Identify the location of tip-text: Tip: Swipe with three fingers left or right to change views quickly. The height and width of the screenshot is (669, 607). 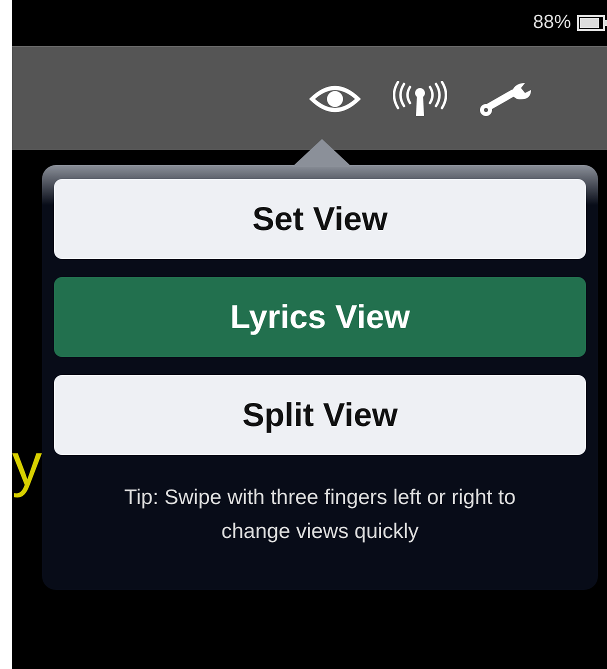
(320, 515).